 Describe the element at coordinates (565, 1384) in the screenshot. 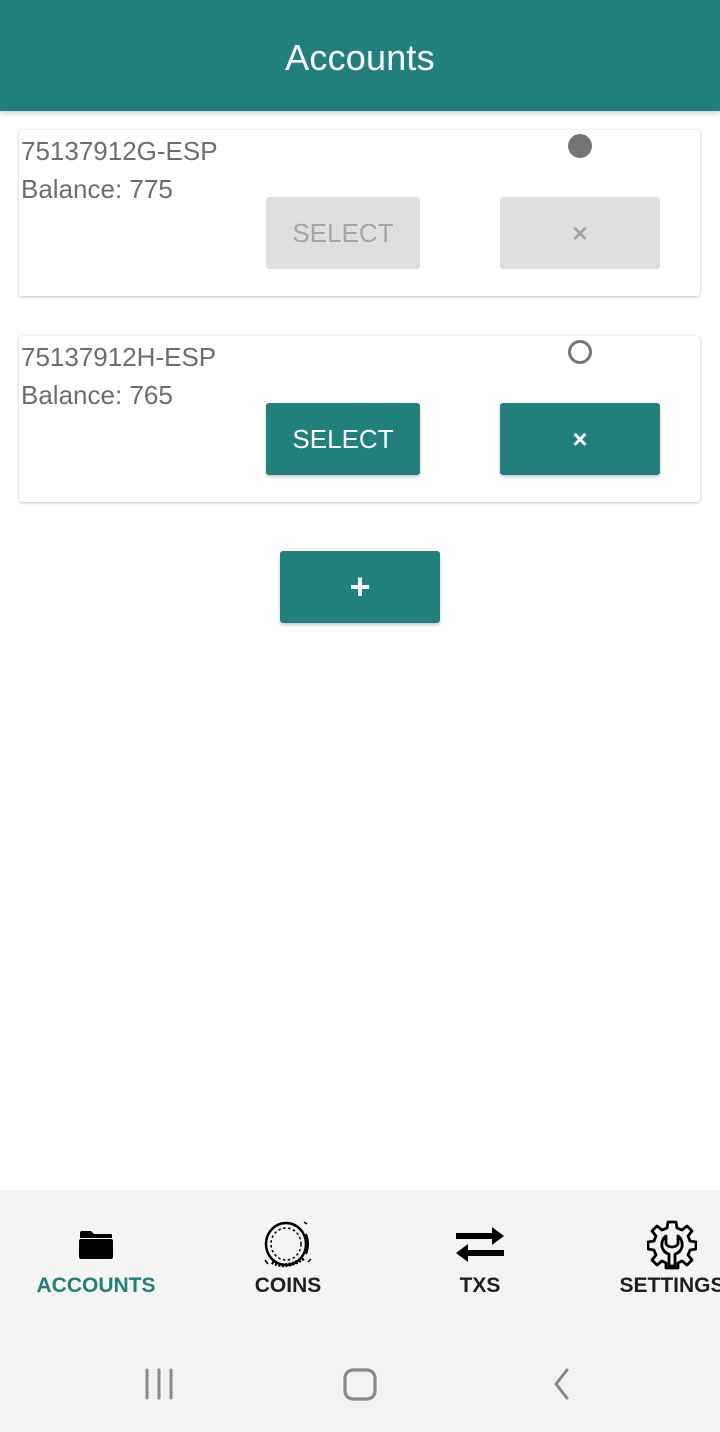

I see `back-icon` at that location.